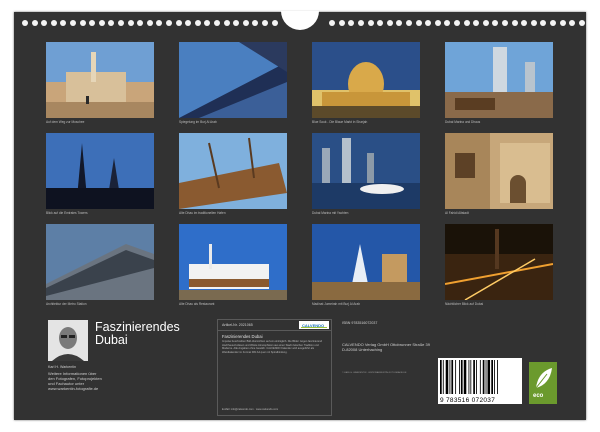 This screenshot has height=432, width=600. Describe the element at coordinates (538, 396) in the screenshot. I see `eco-label: eco` at that location.